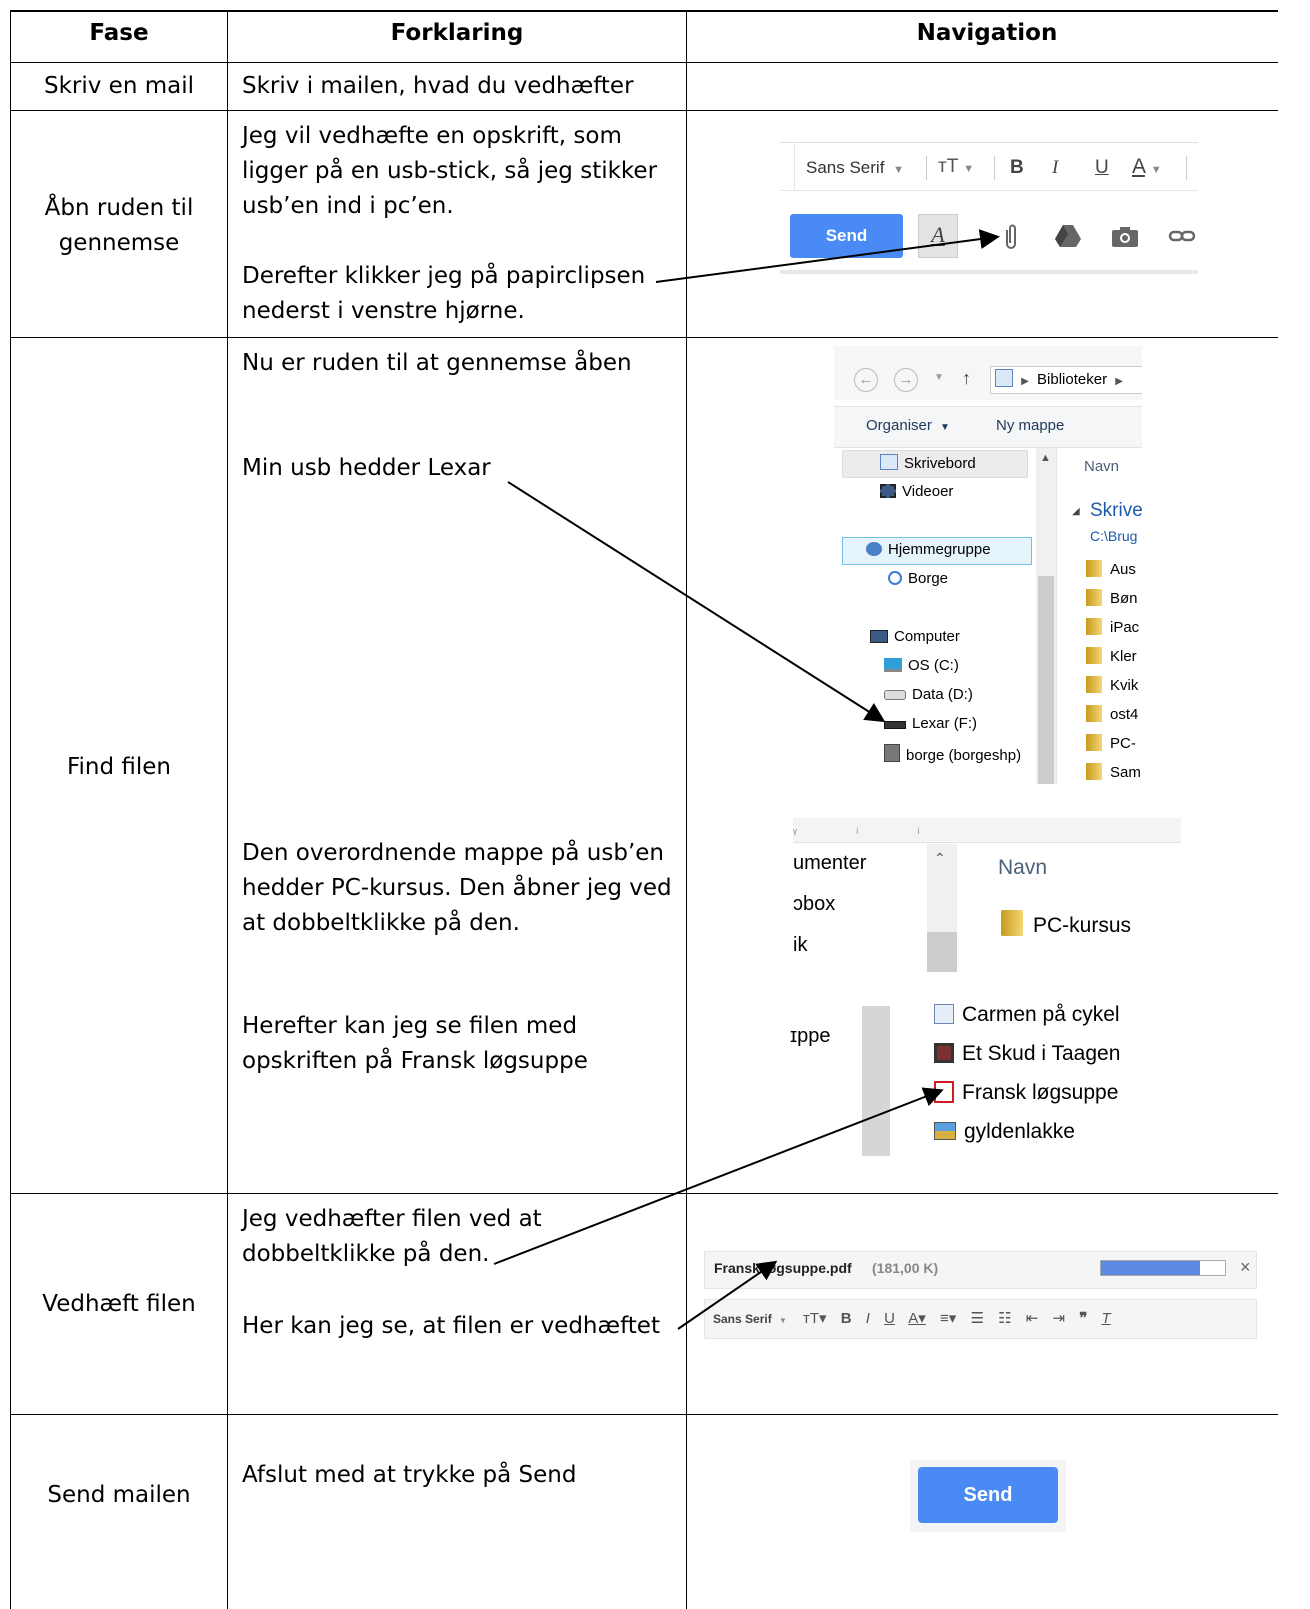  I want to click on arrow-to-fransk-file, so click(718, 1176).